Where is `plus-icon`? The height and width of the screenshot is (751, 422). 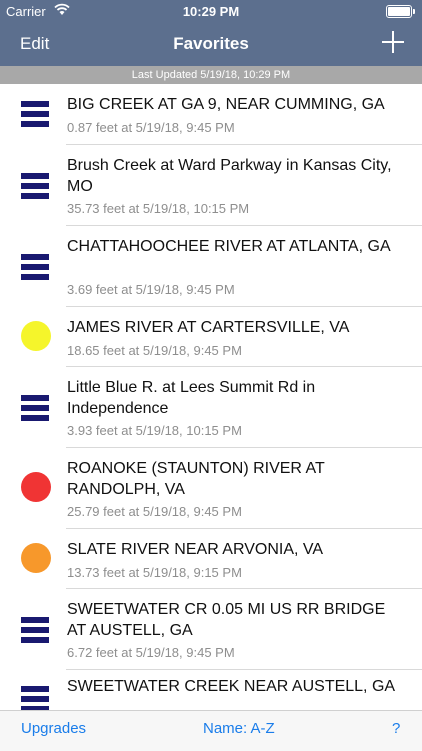
plus-icon is located at coordinates (393, 42).